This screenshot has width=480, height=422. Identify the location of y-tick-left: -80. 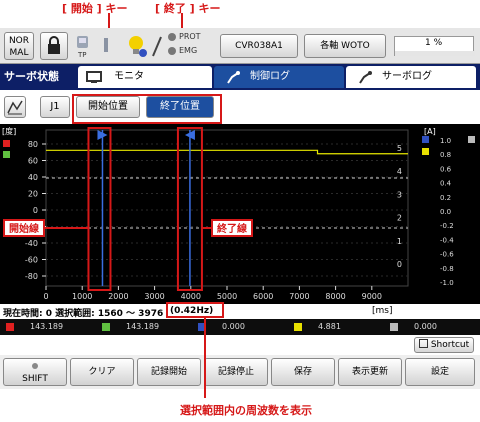
(31, 276).